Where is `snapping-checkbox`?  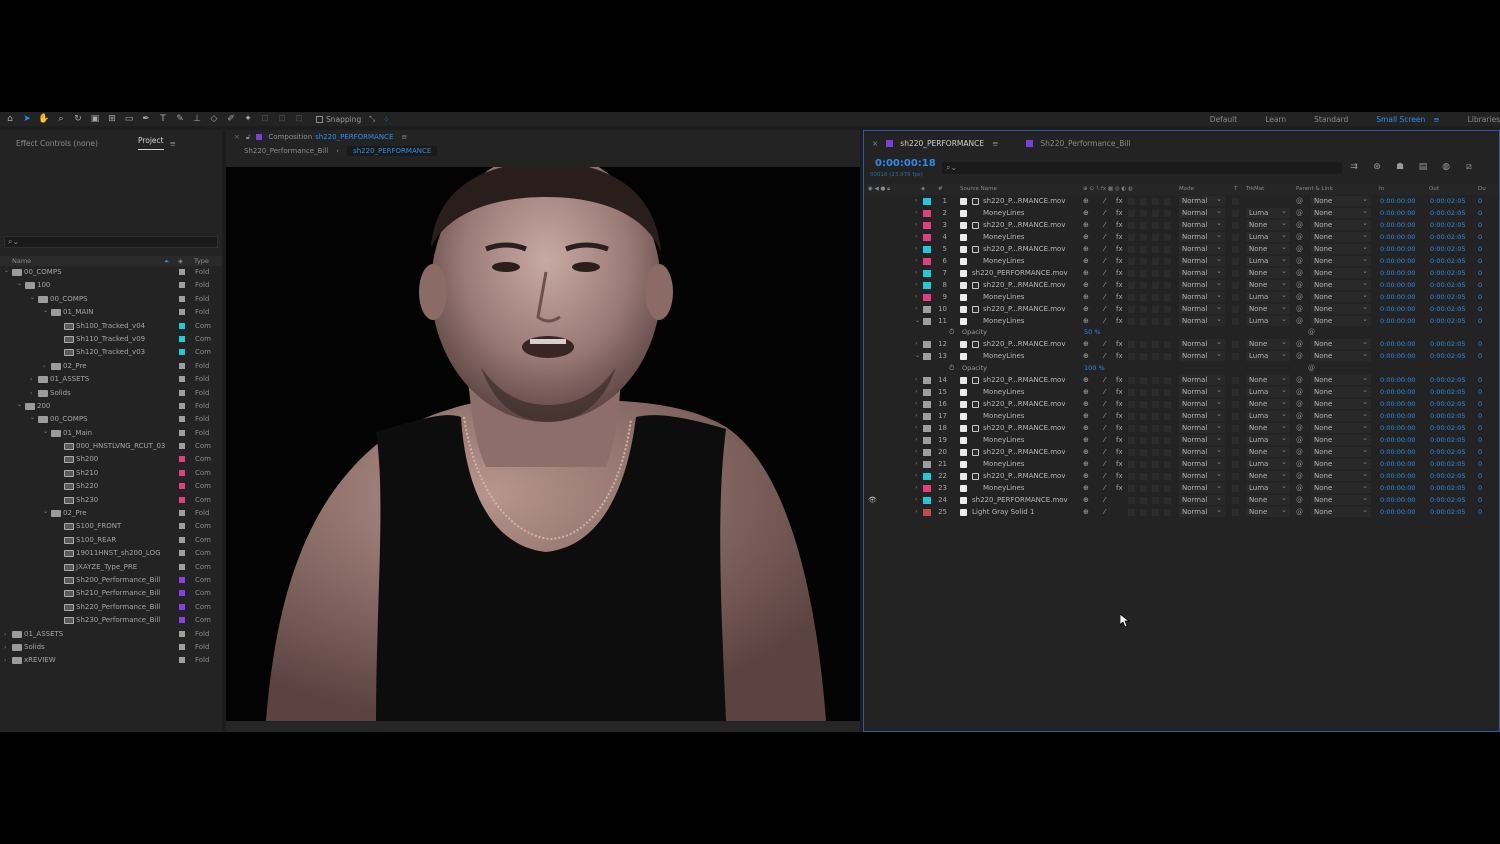 snapping-checkbox is located at coordinates (319, 119).